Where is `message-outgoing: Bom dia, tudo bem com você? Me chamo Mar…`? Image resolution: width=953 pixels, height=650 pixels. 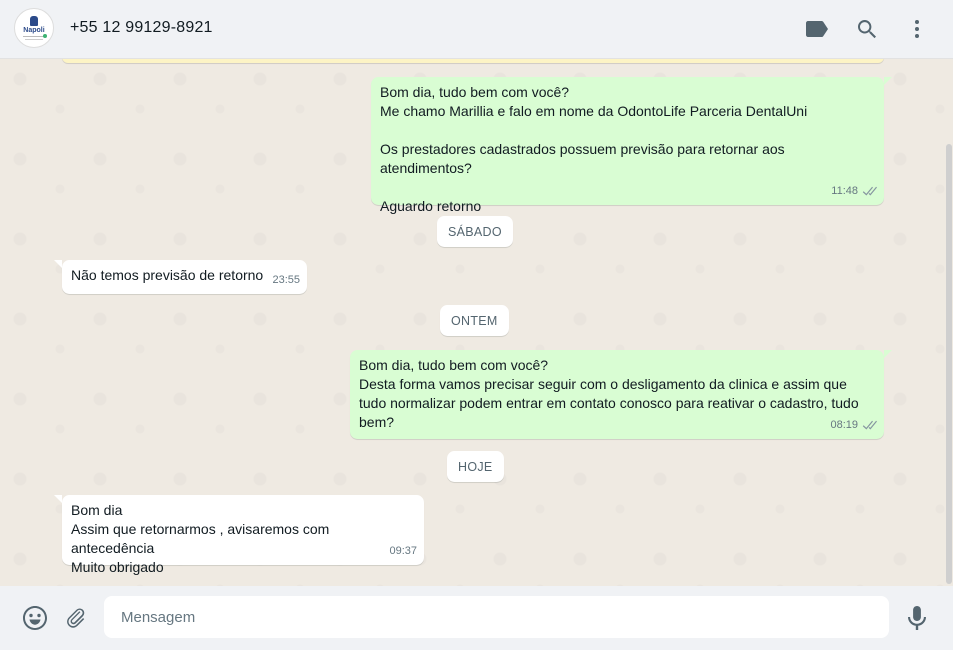
message-outgoing: Bom dia, tudo bem com você? Me chamo Mar… is located at coordinates (627, 145).